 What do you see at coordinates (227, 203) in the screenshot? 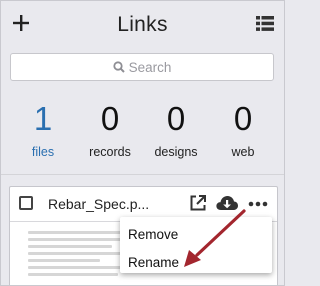
I see `cloud-download-icon` at bounding box center [227, 203].